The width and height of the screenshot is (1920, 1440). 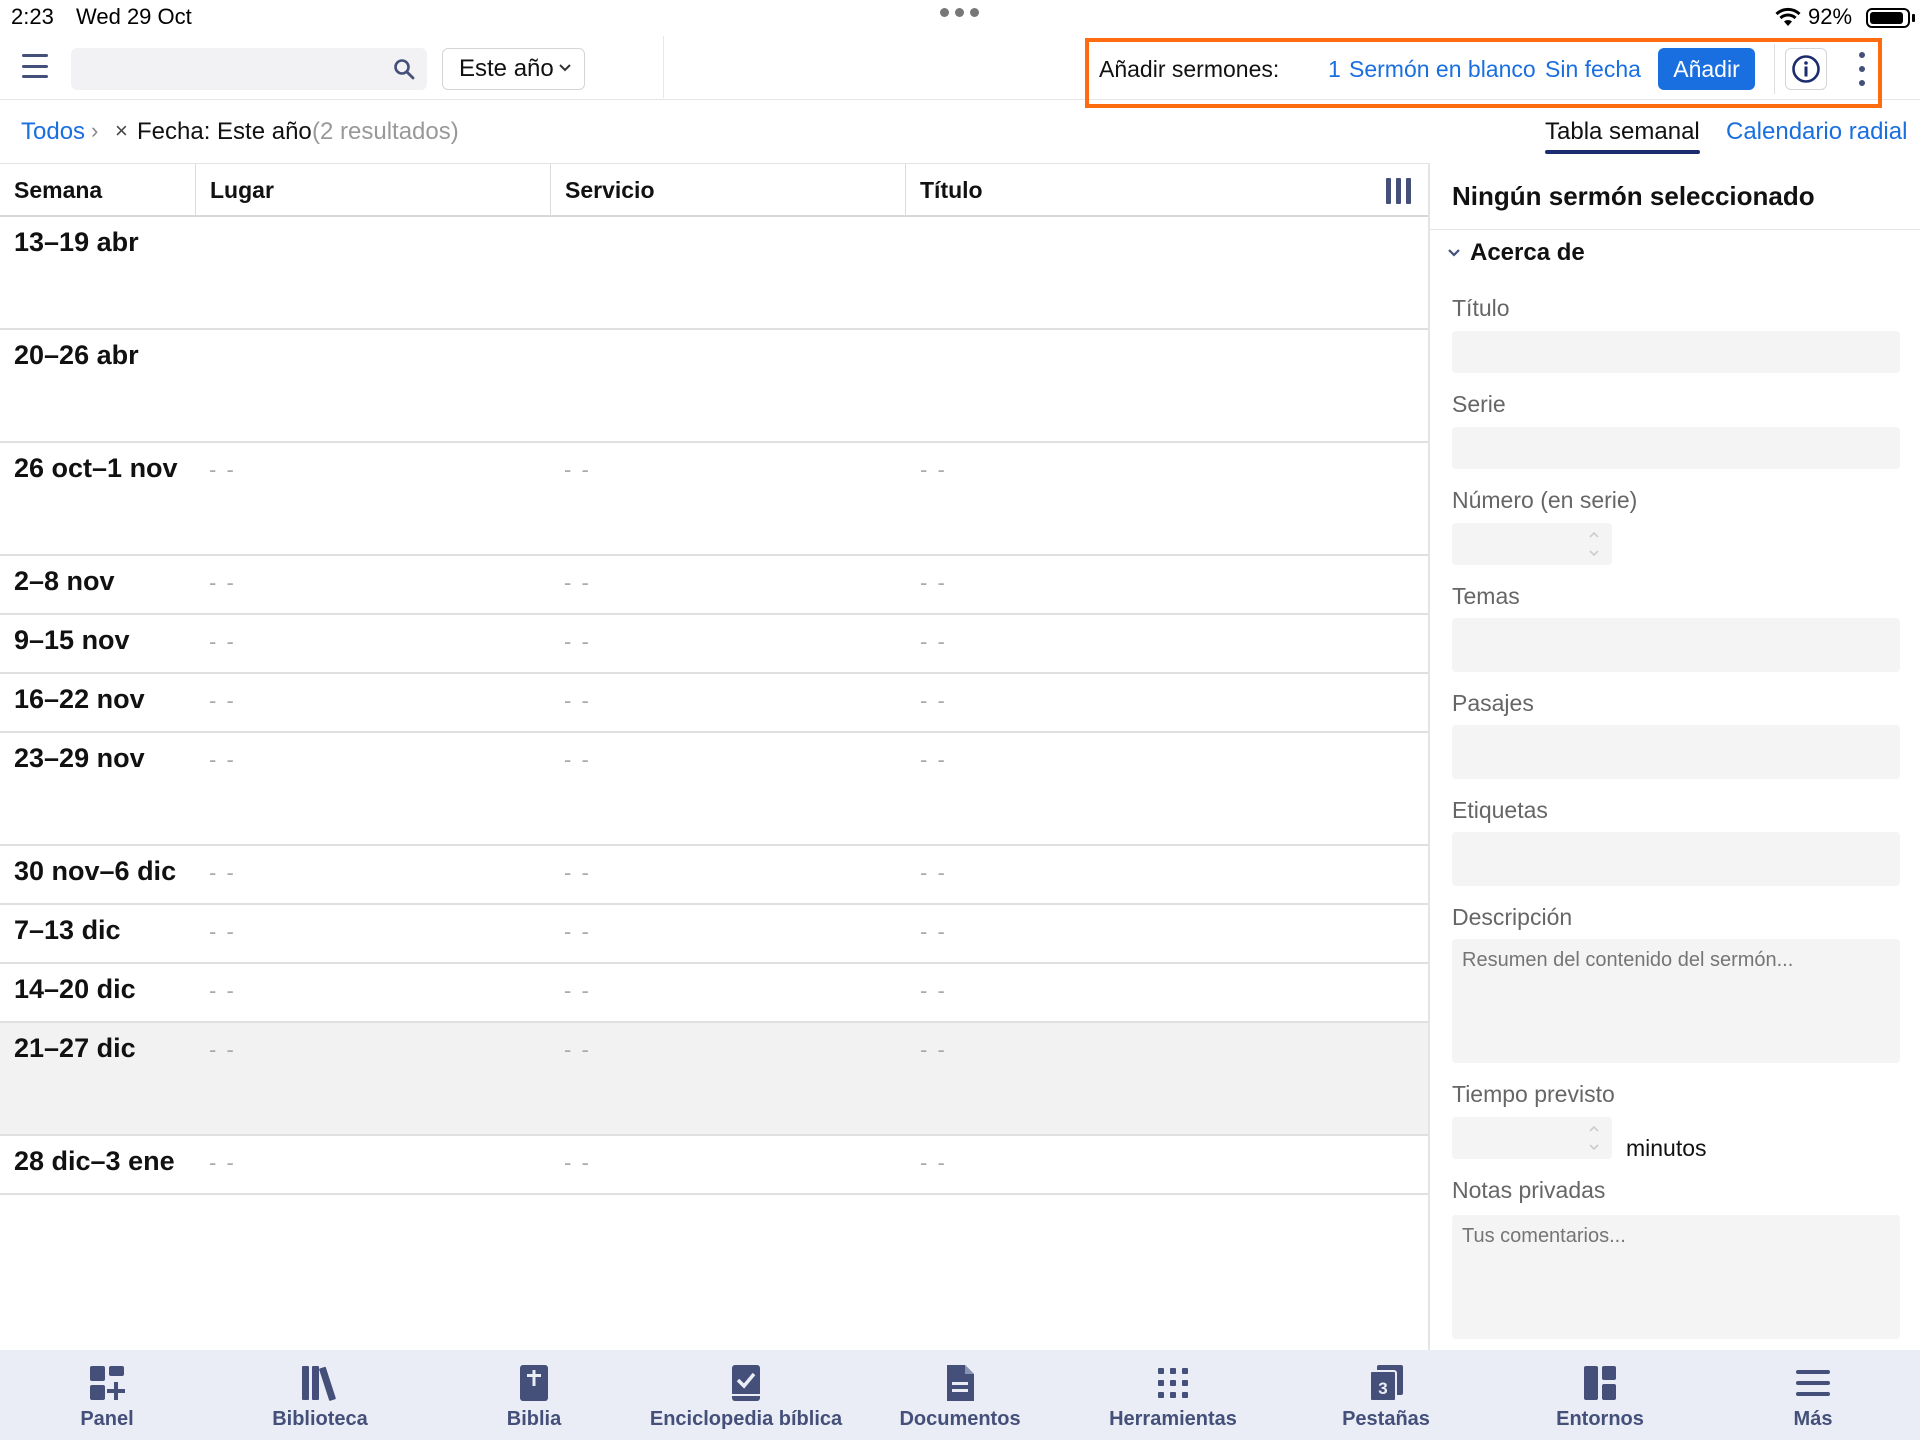 I want to click on info-button, so click(x=1806, y=69).